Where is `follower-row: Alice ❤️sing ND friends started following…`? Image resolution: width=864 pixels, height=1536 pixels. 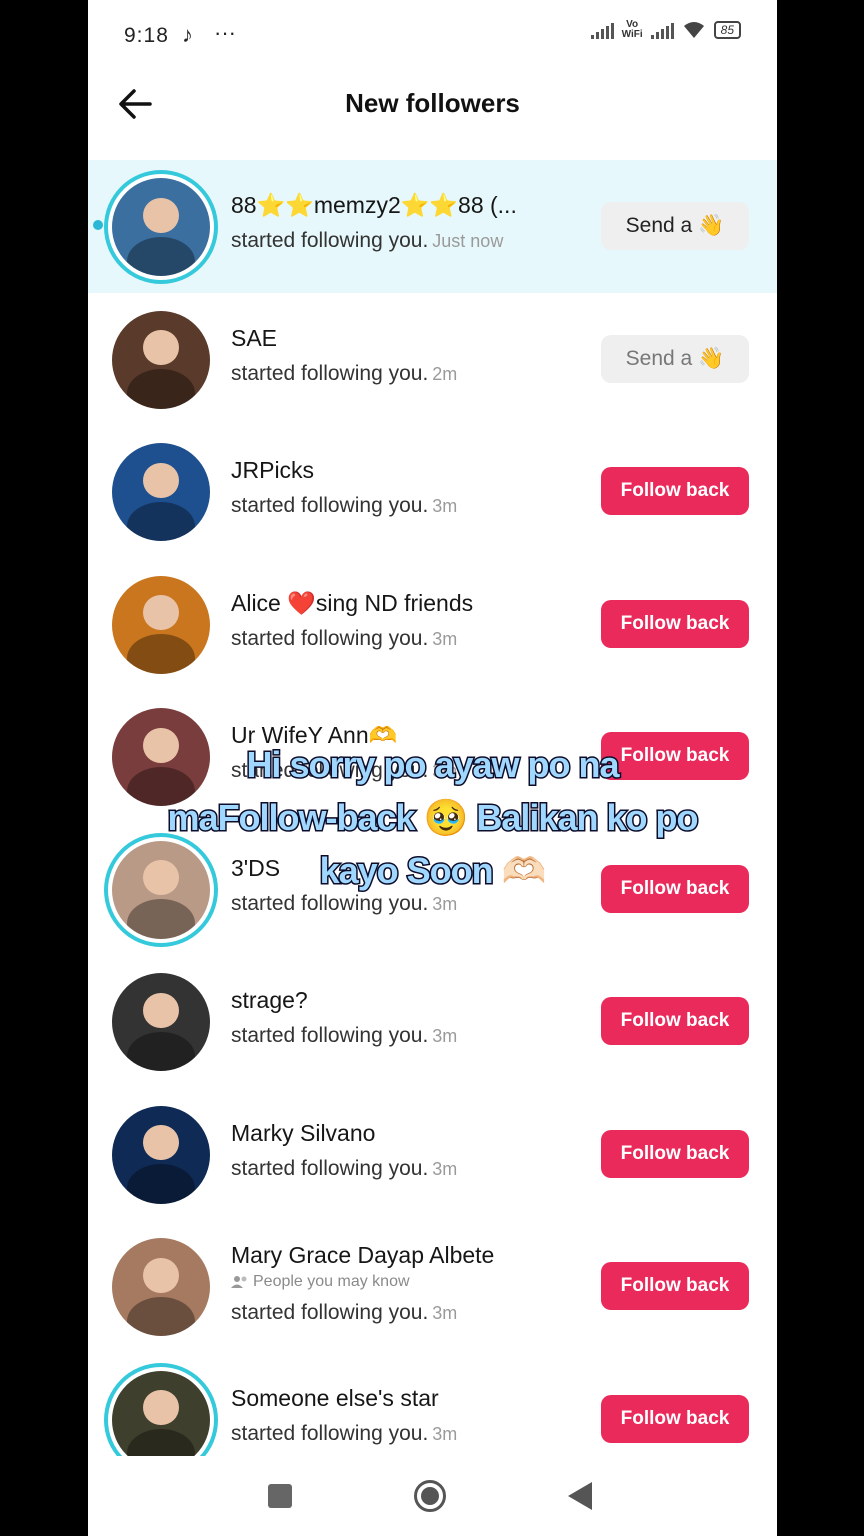
follower-row: Alice ❤️sing ND friends started following… is located at coordinates (432, 624).